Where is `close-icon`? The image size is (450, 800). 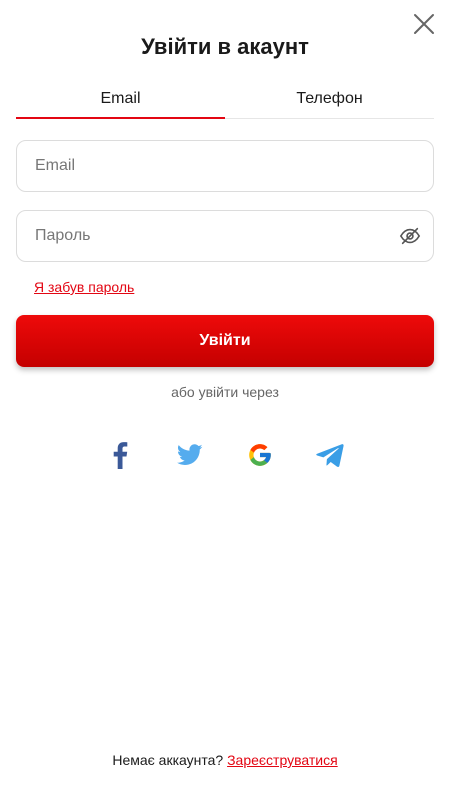
close-icon is located at coordinates (424, 24).